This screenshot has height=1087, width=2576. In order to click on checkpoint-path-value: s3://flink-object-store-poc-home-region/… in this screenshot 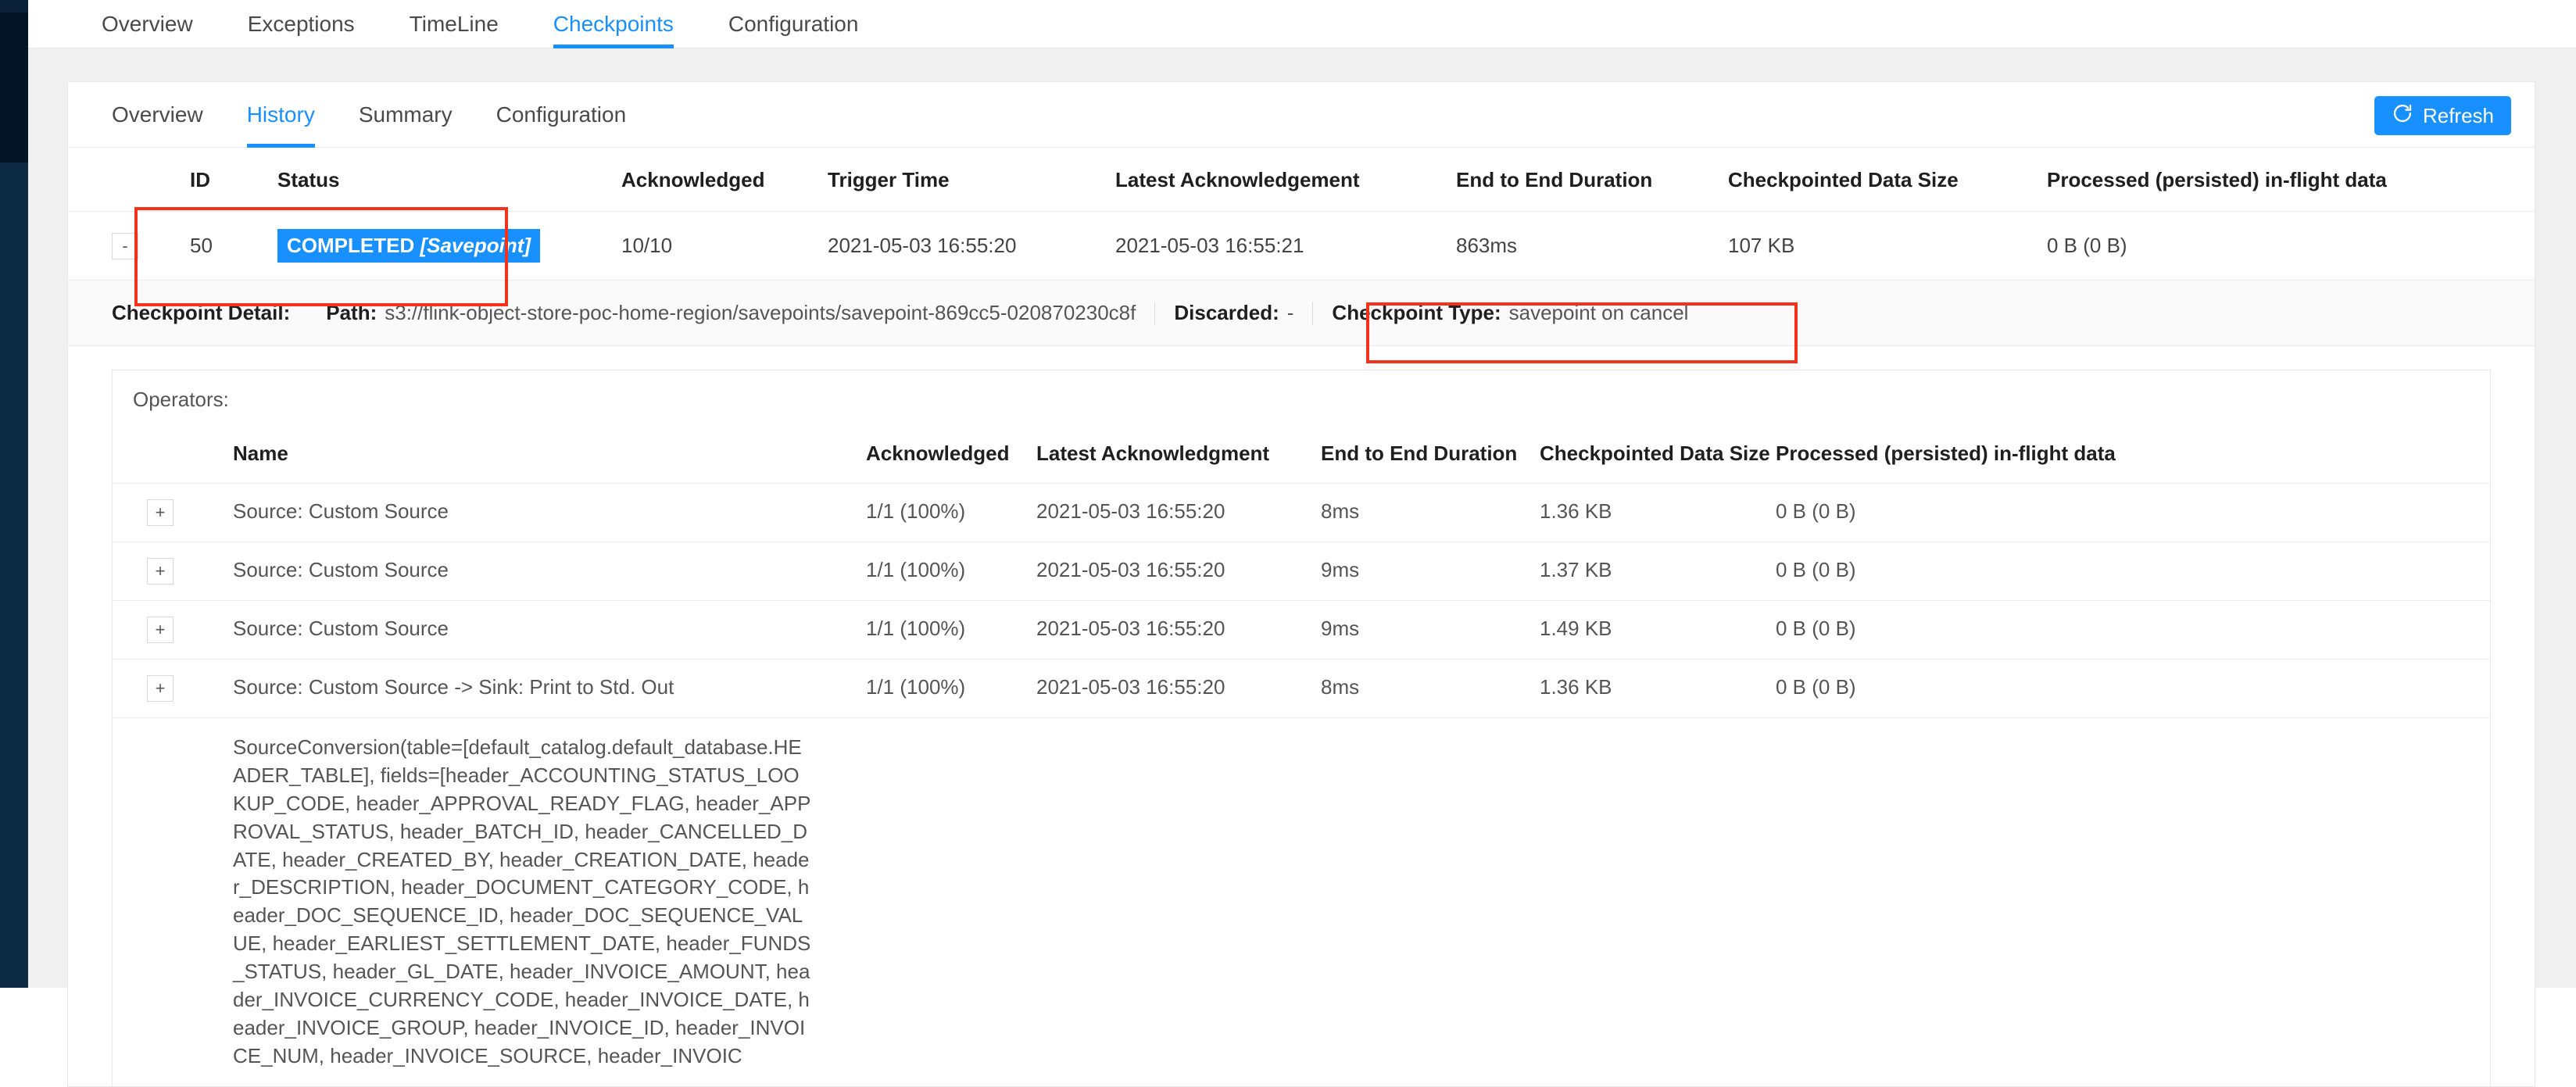, I will do `click(760, 312)`.